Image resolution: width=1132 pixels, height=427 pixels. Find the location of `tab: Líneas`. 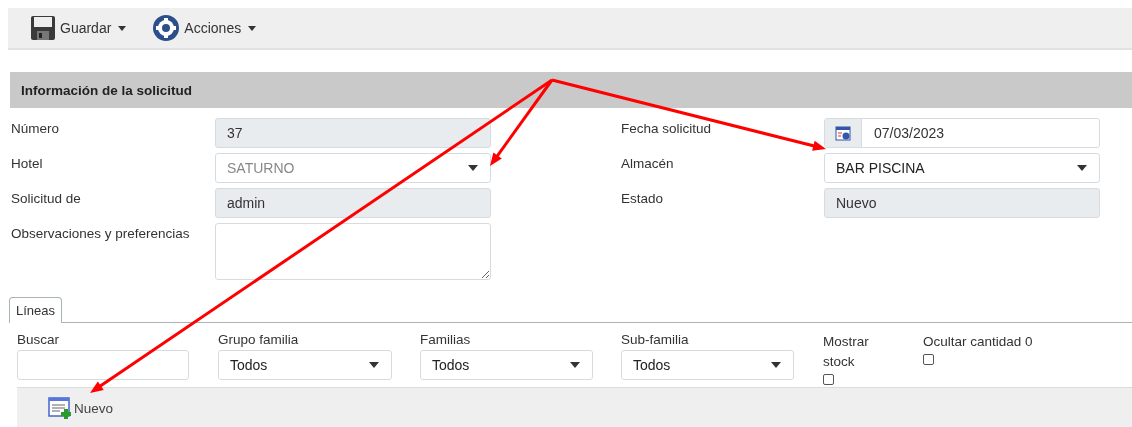

tab: Líneas is located at coordinates (36, 310).